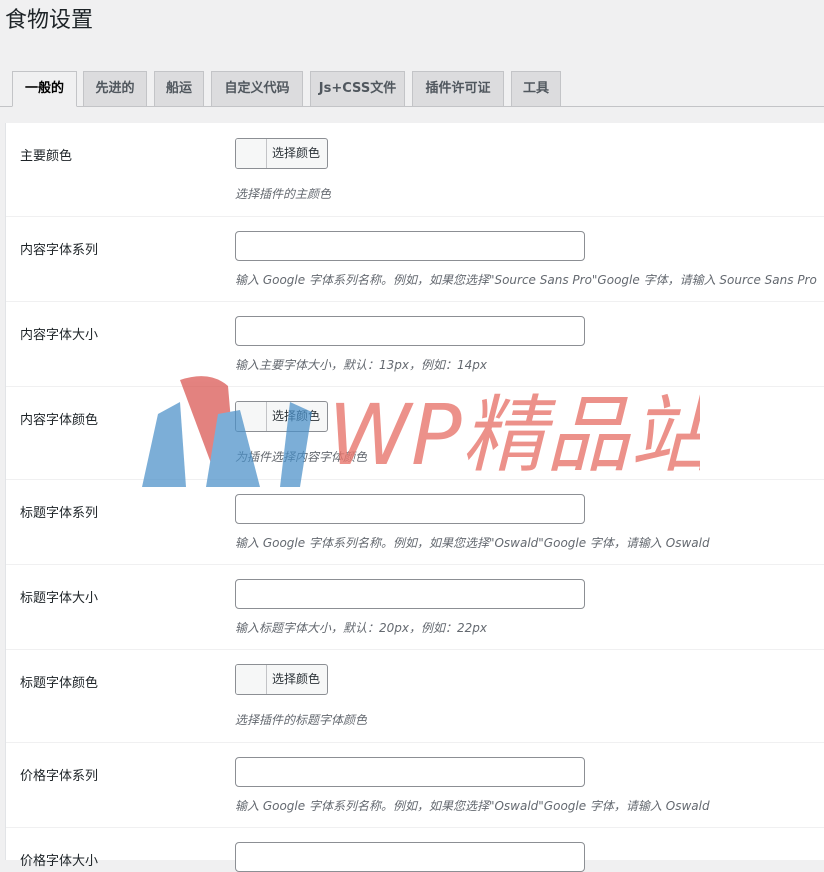 Image resolution: width=824 pixels, height=872 pixels. Describe the element at coordinates (283, 194) in the screenshot. I see `field-description: 选择插件的主颜色` at that location.